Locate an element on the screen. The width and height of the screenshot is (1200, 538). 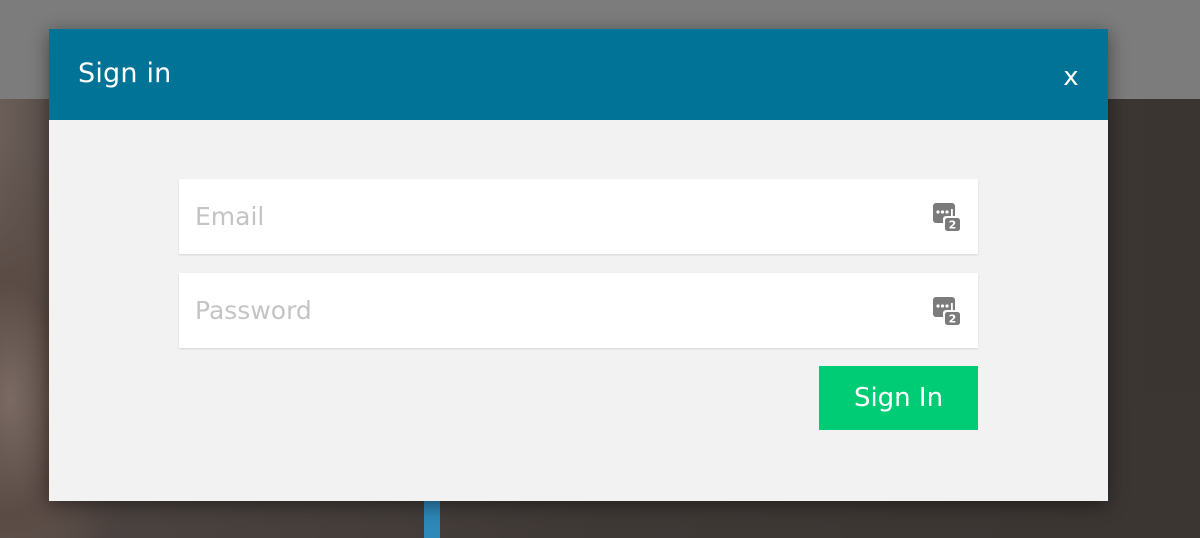
sign-in-button: Sign In is located at coordinates (898, 398).